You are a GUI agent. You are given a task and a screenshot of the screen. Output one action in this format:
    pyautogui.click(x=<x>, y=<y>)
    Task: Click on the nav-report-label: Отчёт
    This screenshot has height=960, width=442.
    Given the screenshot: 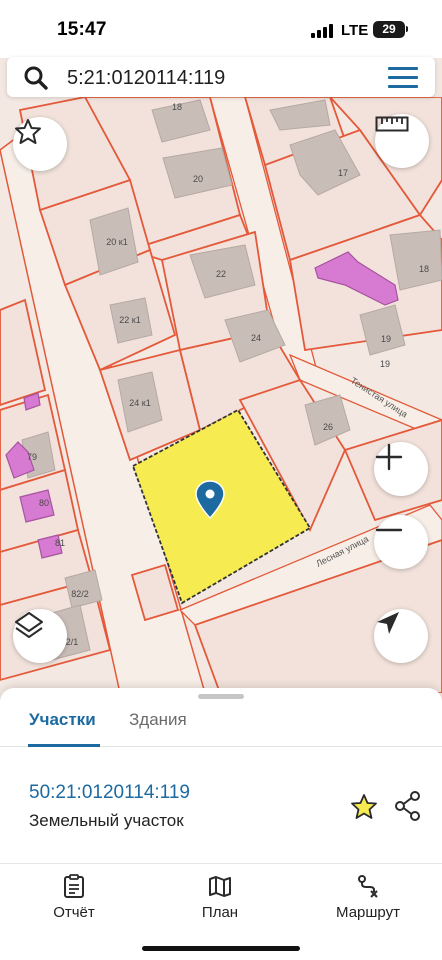 What is the action you would take?
    pyautogui.click(x=74, y=912)
    